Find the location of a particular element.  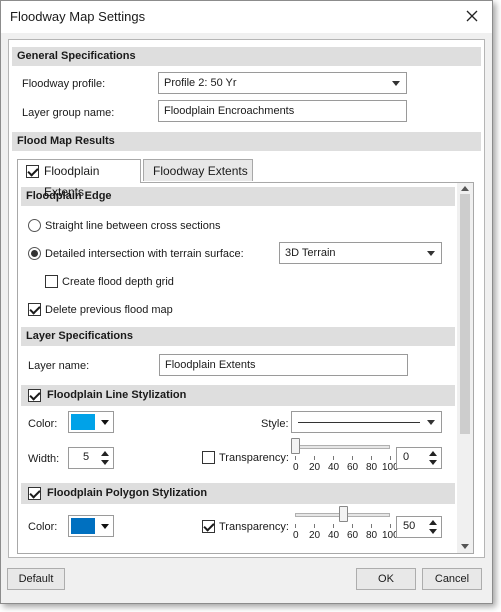

ok-button: OK is located at coordinates (386, 579).